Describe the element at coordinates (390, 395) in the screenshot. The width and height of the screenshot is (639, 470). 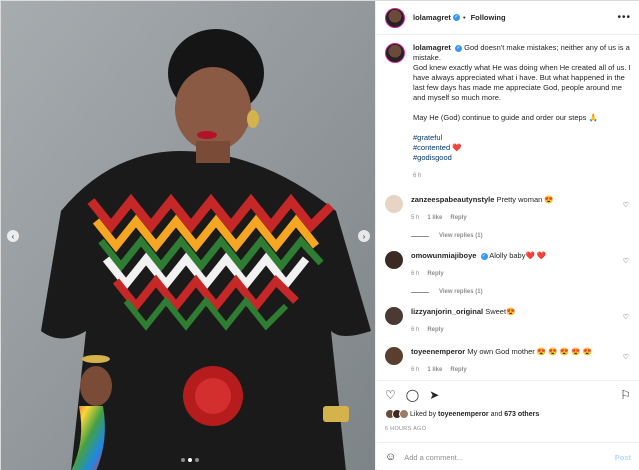
I see `like-heart-icon: ♡` at that location.